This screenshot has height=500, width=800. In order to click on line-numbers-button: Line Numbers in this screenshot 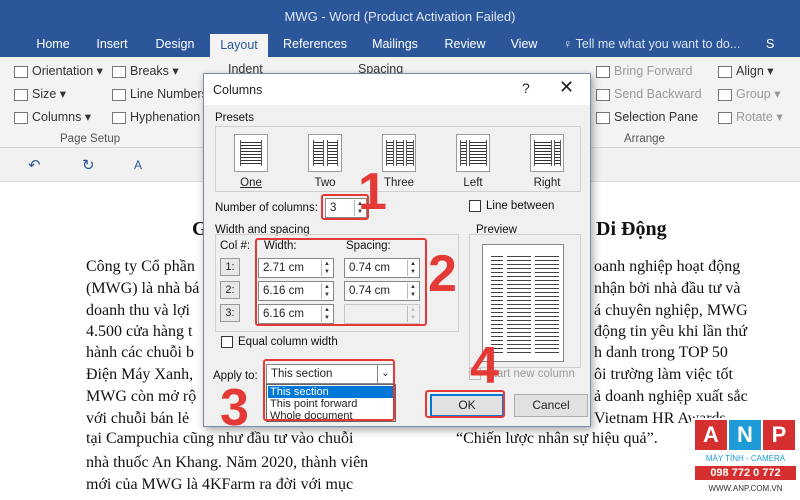, I will do `click(160, 94)`.